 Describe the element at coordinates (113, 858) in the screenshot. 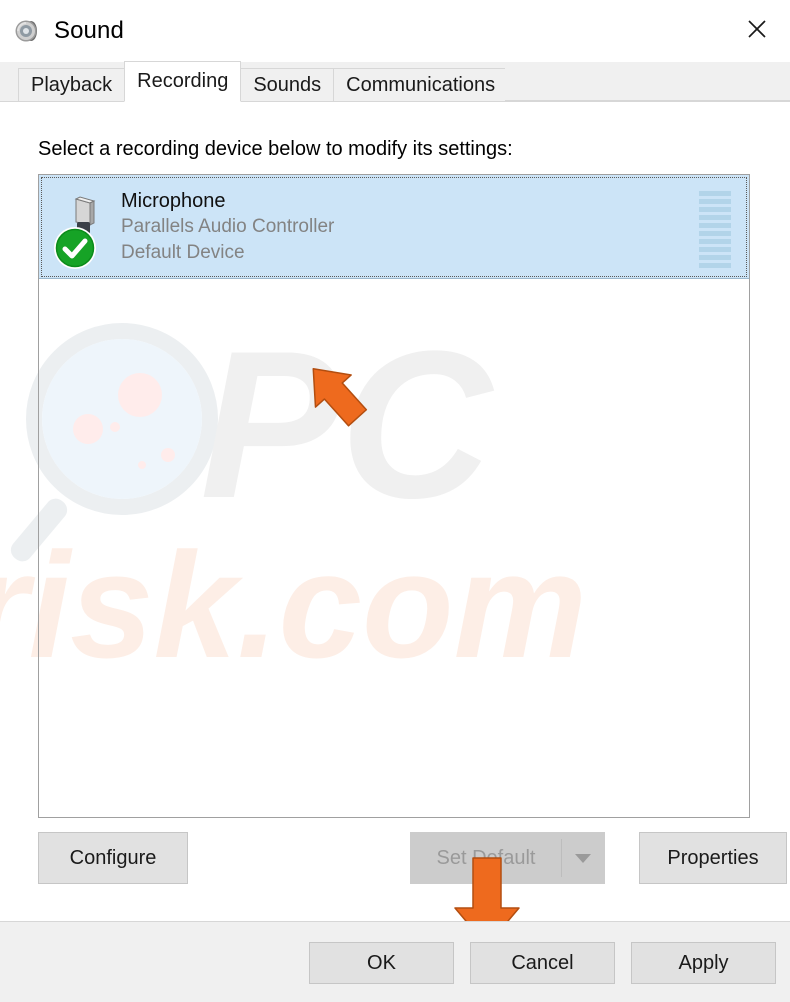

I see `configure-button: Configure` at that location.